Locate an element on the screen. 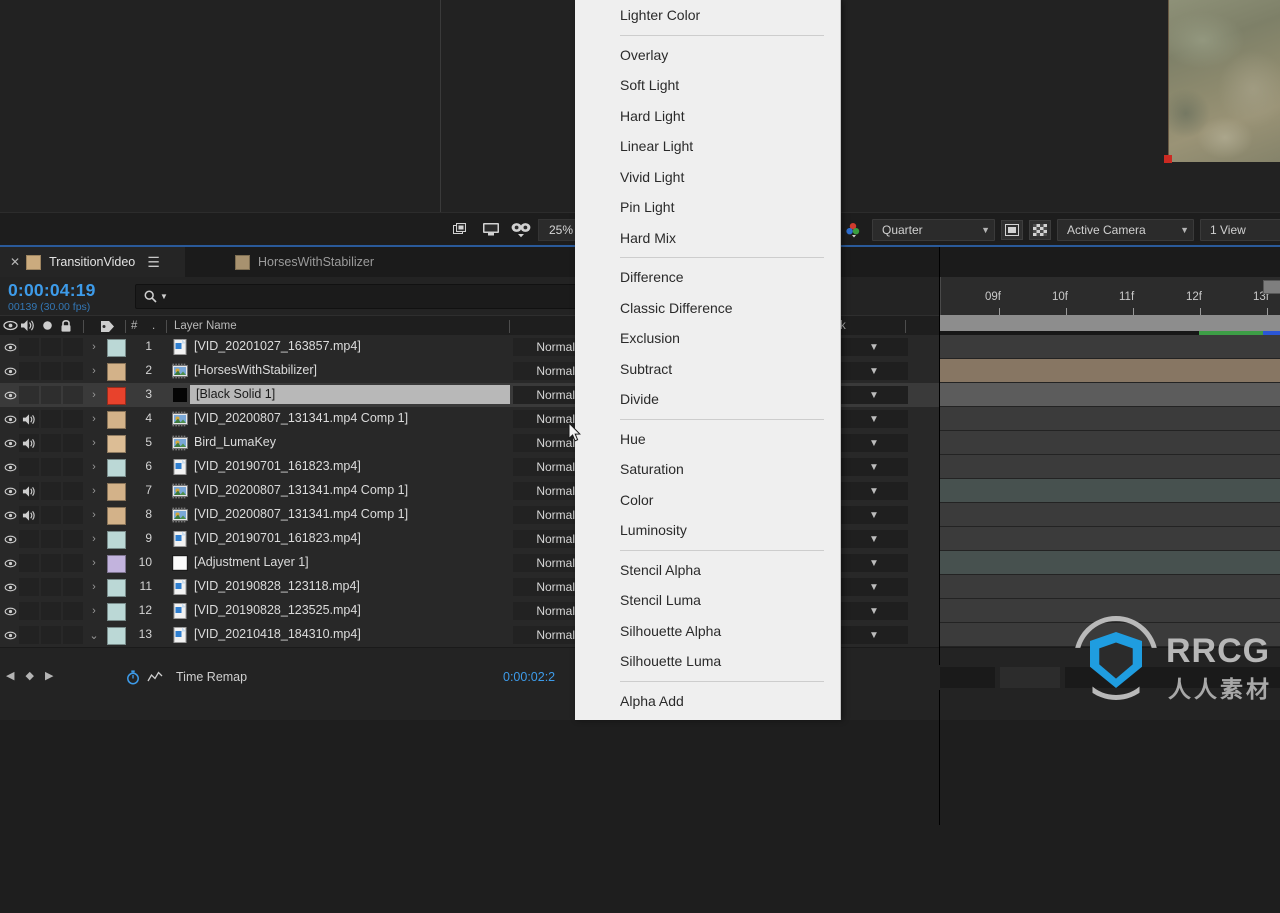 This screenshot has height=913, width=1280. layer-name: Bird_LumaKey is located at coordinates (235, 442).